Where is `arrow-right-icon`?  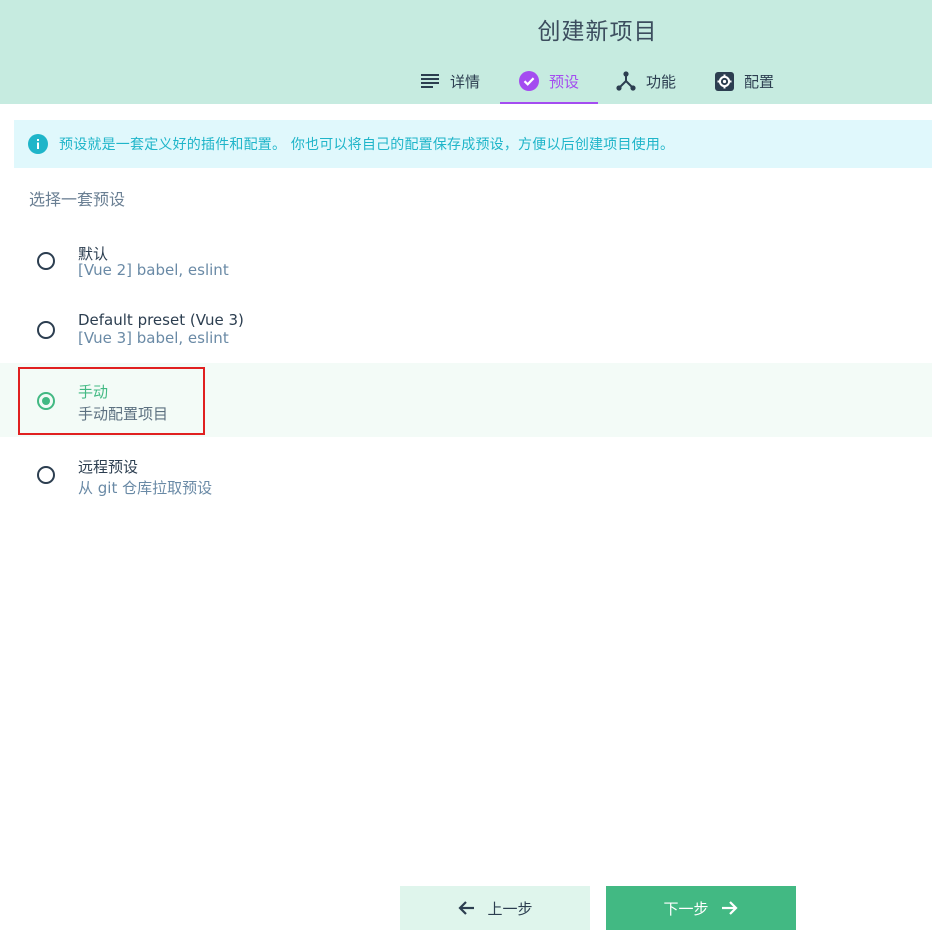
arrow-right-icon is located at coordinates (729, 908).